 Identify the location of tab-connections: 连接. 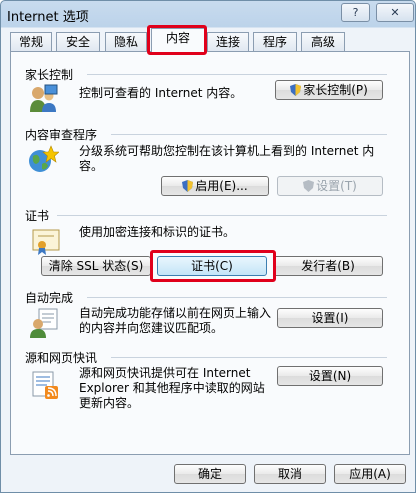
(228, 42).